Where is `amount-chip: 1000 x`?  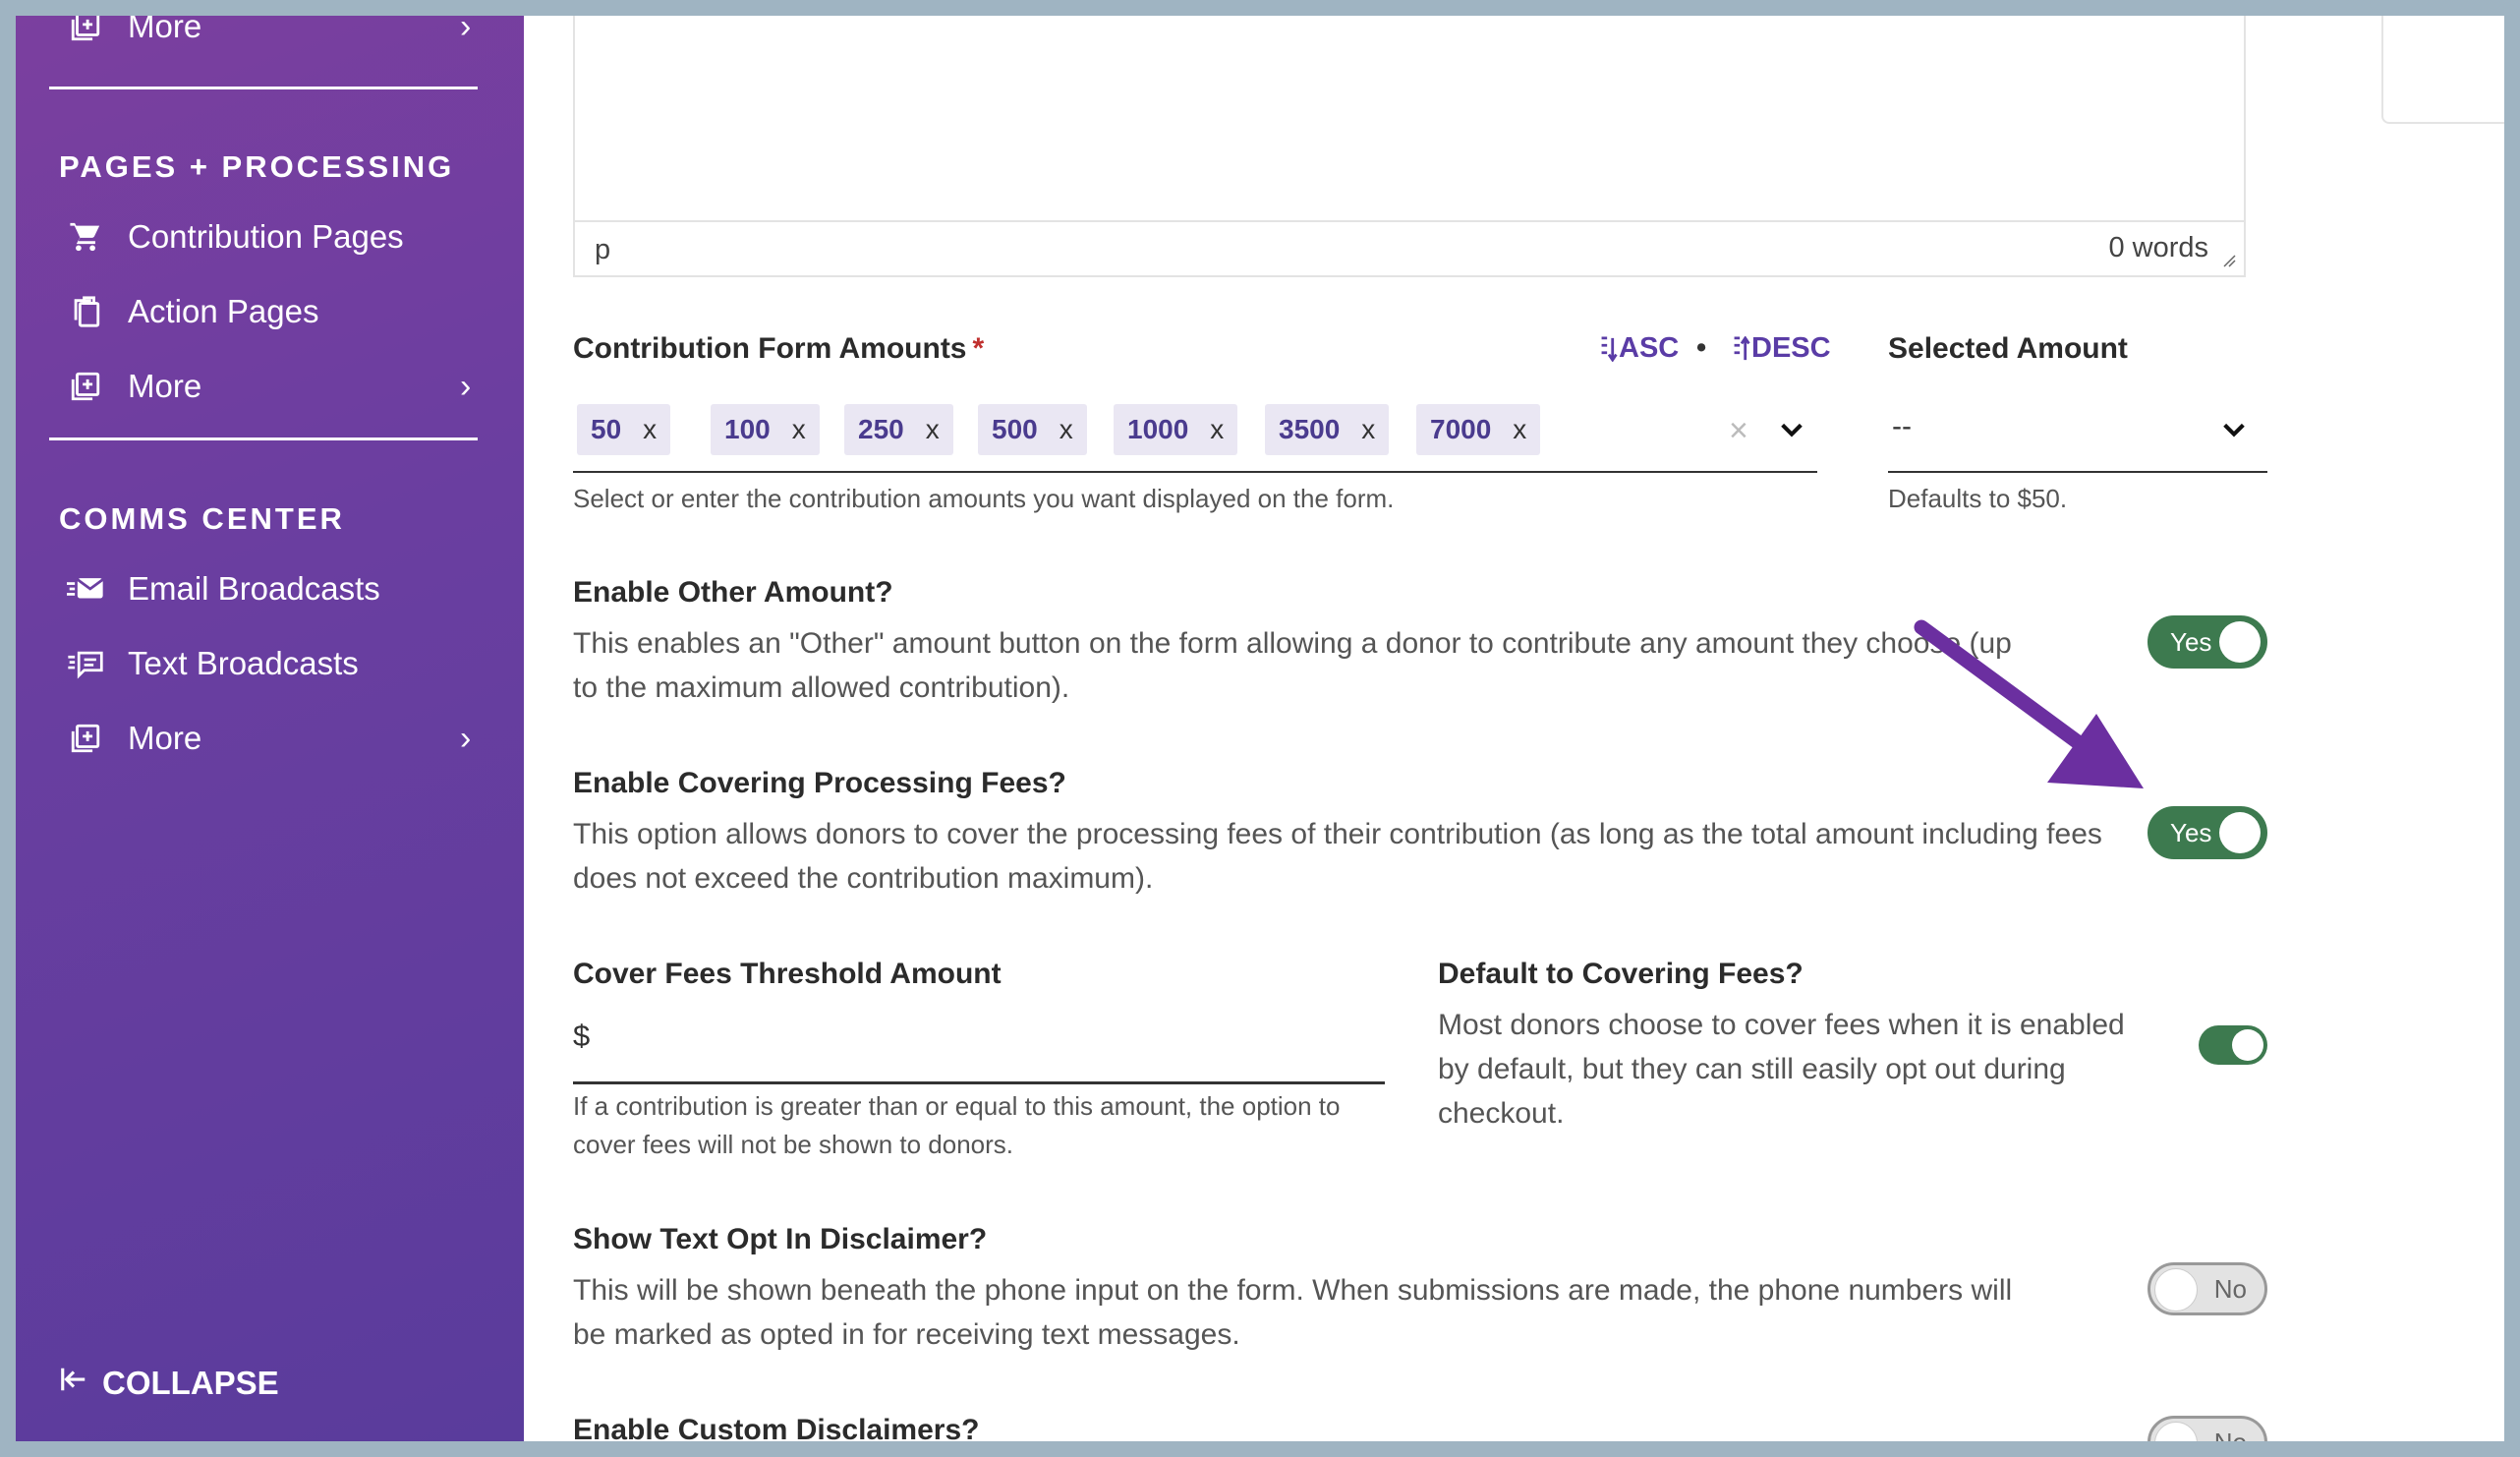 amount-chip: 1000 x is located at coordinates (1176, 429).